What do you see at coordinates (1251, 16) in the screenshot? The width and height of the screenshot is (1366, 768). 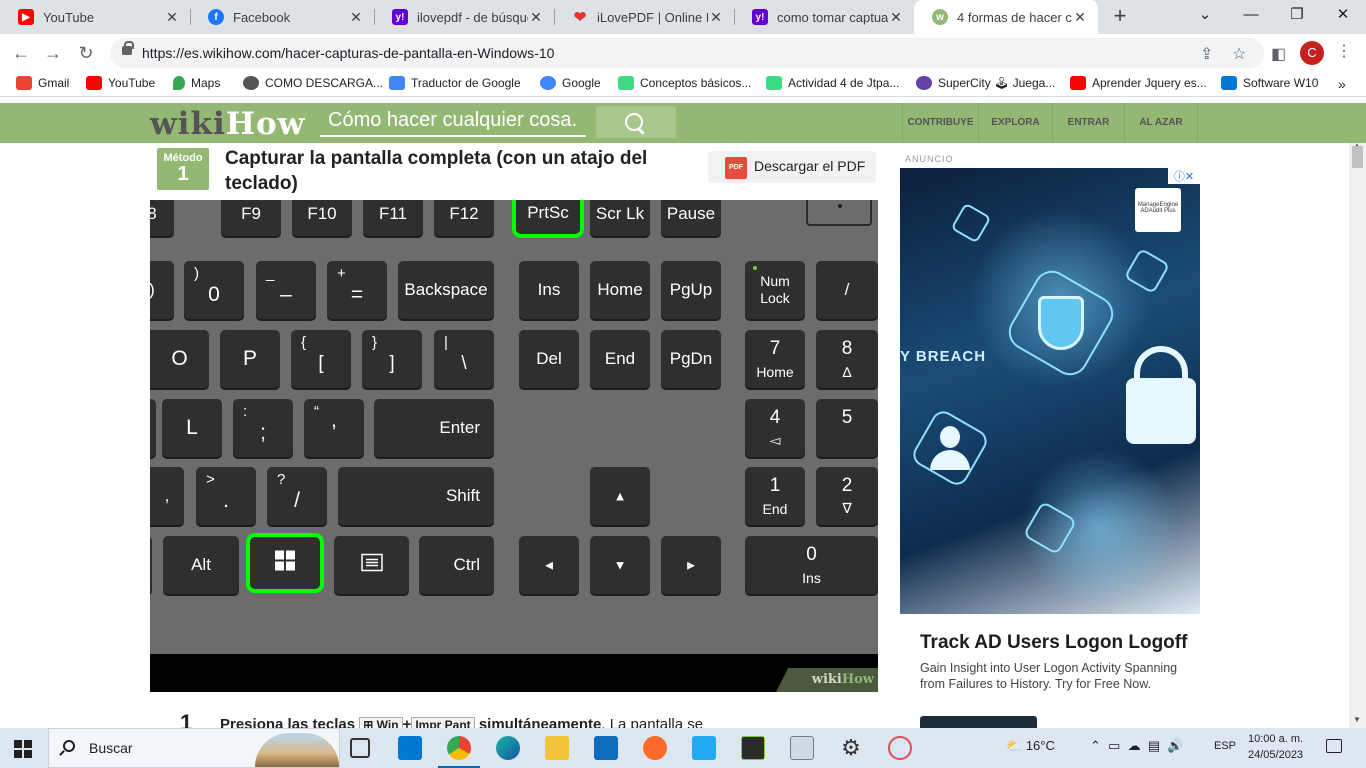 I see `minimize-button: —` at bounding box center [1251, 16].